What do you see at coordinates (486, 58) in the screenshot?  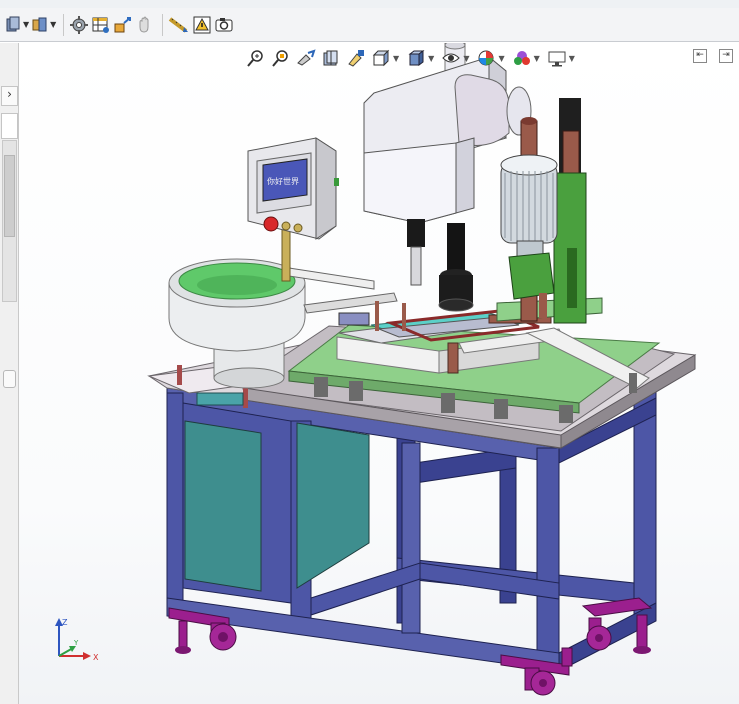 I see `edit-appearance-icon` at bounding box center [486, 58].